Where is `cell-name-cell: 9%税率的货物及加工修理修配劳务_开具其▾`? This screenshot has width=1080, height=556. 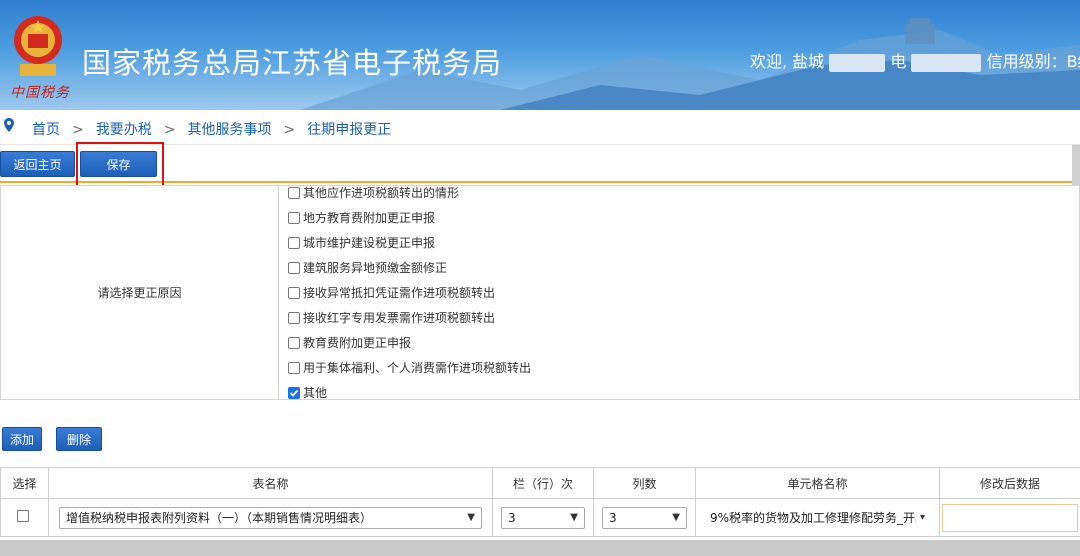
cell-name-cell: 9%税率的货物及加工修理修配劳务_开具其▾ is located at coordinates (817, 517).